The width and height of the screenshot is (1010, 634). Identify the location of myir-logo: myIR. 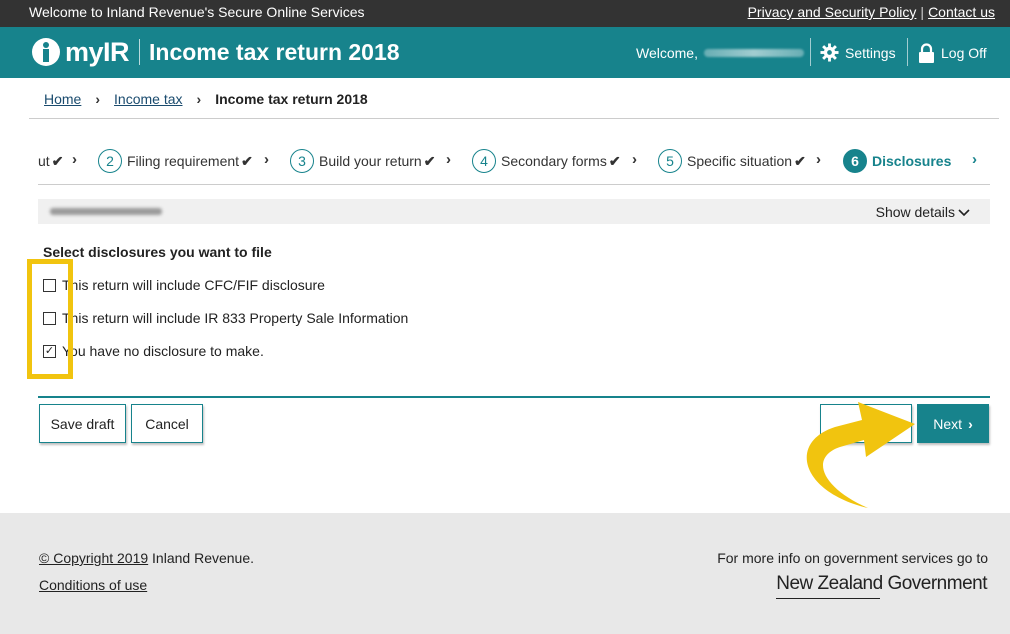
(80, 52).